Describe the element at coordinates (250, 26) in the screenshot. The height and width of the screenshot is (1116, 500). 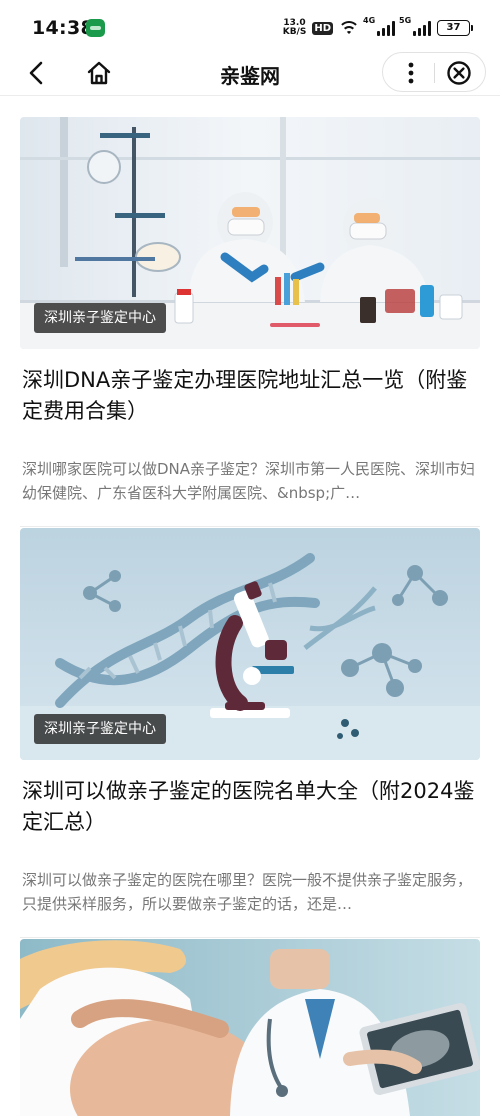
I see `status-bar: 14:38 13.0 KB/S HD 4G 5G 37` at that location.